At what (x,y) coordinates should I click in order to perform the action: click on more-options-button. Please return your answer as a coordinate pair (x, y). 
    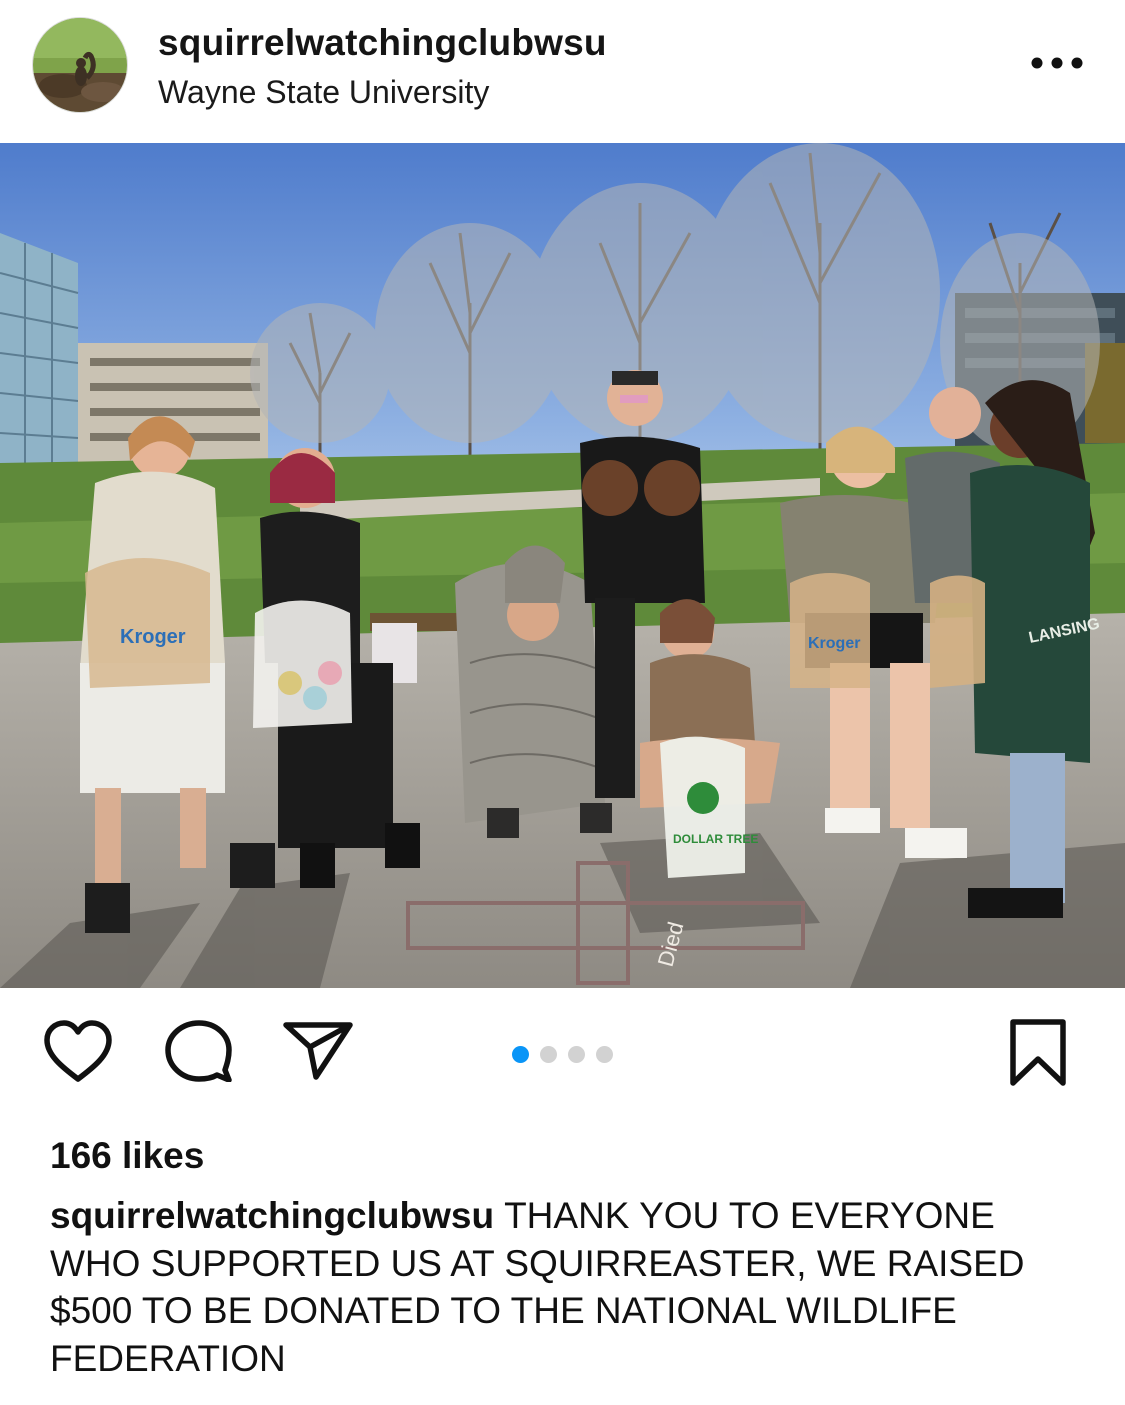
    Looking at the image, I should click on (1057, 63).